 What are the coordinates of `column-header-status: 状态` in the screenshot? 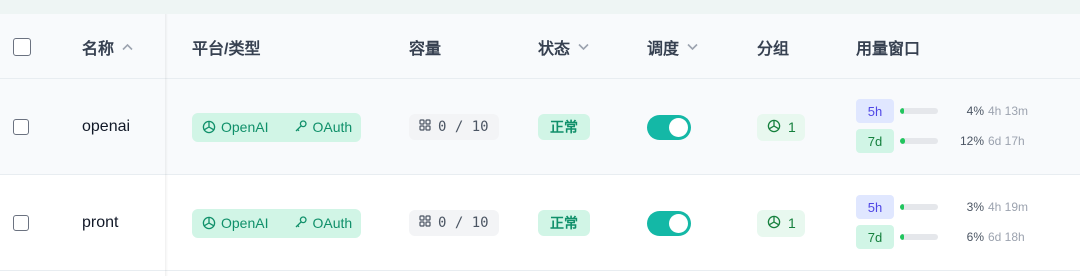 It's located at (563, 46).